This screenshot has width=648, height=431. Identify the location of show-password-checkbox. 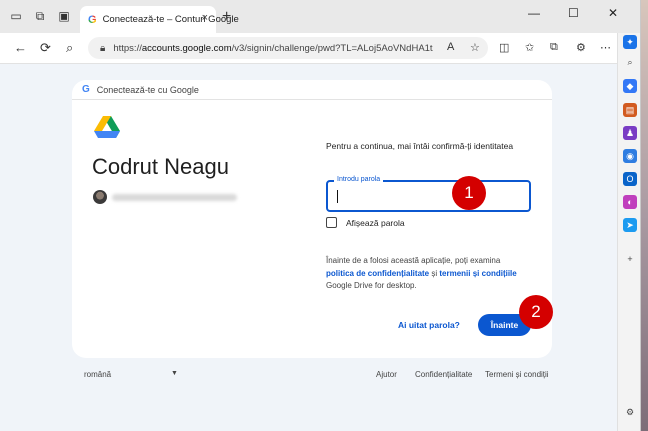
(331, 222).